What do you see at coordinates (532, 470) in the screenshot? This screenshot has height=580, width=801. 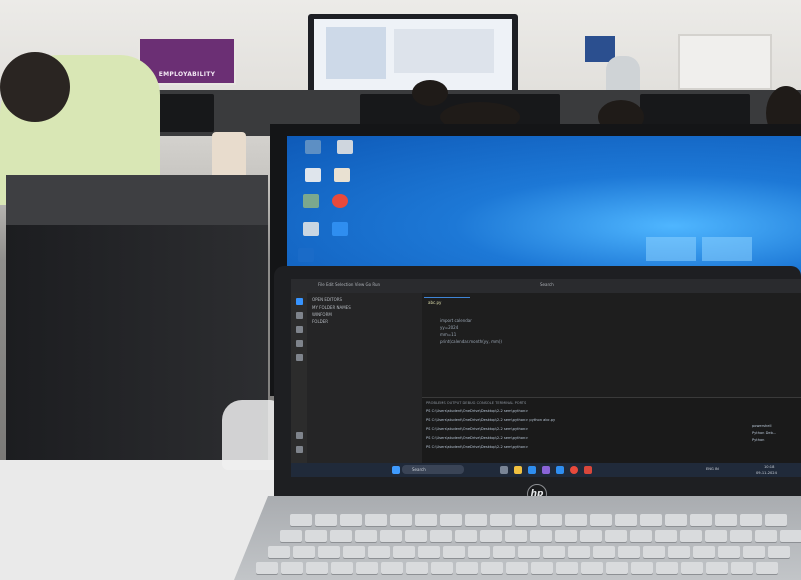 I see `edge-icon` at bounding box center [532, 470].